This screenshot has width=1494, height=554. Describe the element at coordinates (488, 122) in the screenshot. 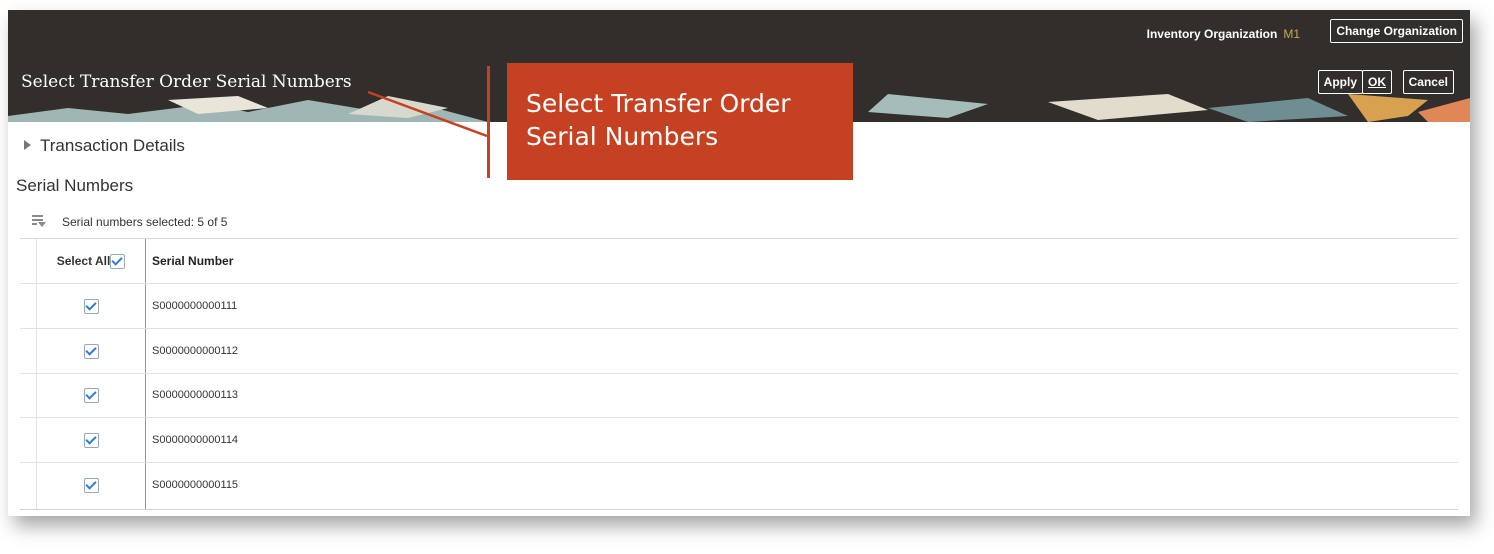

I see `callout-bracket` at that location.